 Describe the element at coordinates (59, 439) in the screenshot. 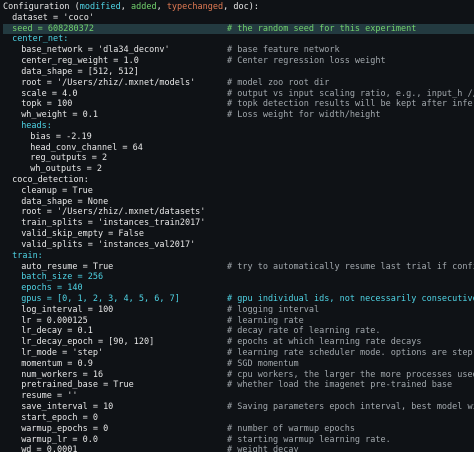

I see `config-key: warmup_lr = 0.0` at that location.